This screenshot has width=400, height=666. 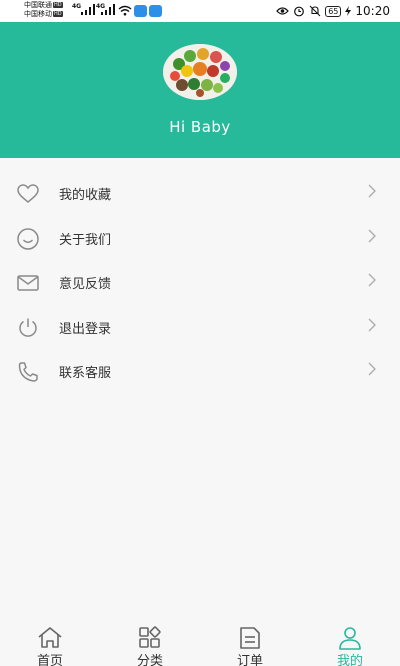 I want to click on home-icon, so click(x=50, y=637).